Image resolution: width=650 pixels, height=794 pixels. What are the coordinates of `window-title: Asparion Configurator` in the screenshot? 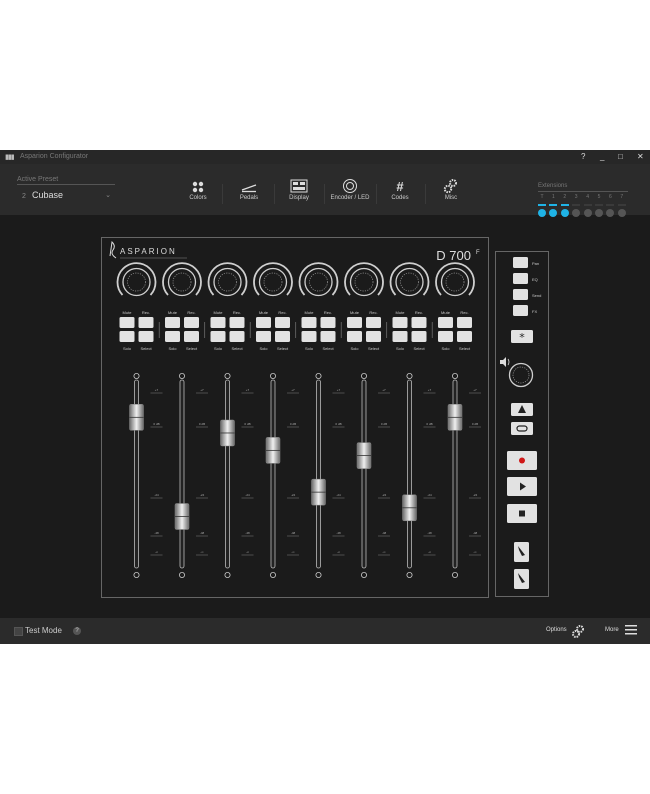 It's located at (54, 156).